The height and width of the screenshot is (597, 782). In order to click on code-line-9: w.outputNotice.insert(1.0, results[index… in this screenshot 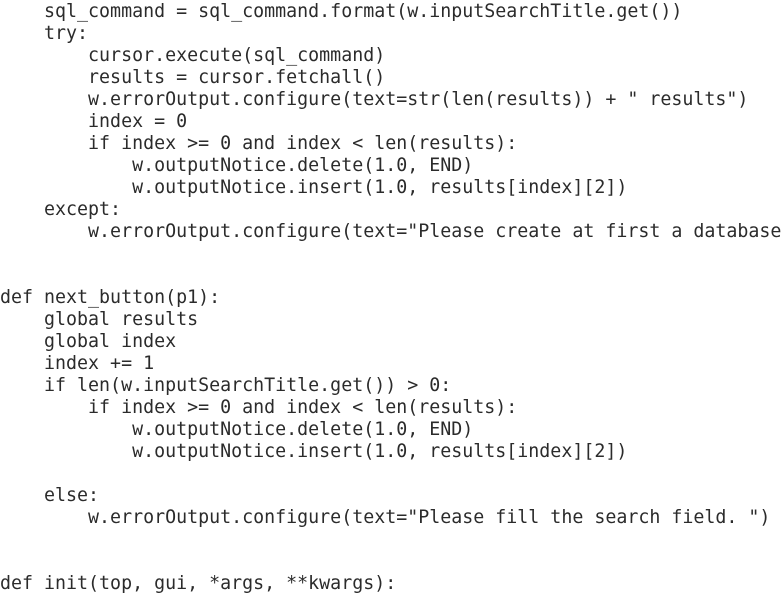, I will do `click(314, 187)`.